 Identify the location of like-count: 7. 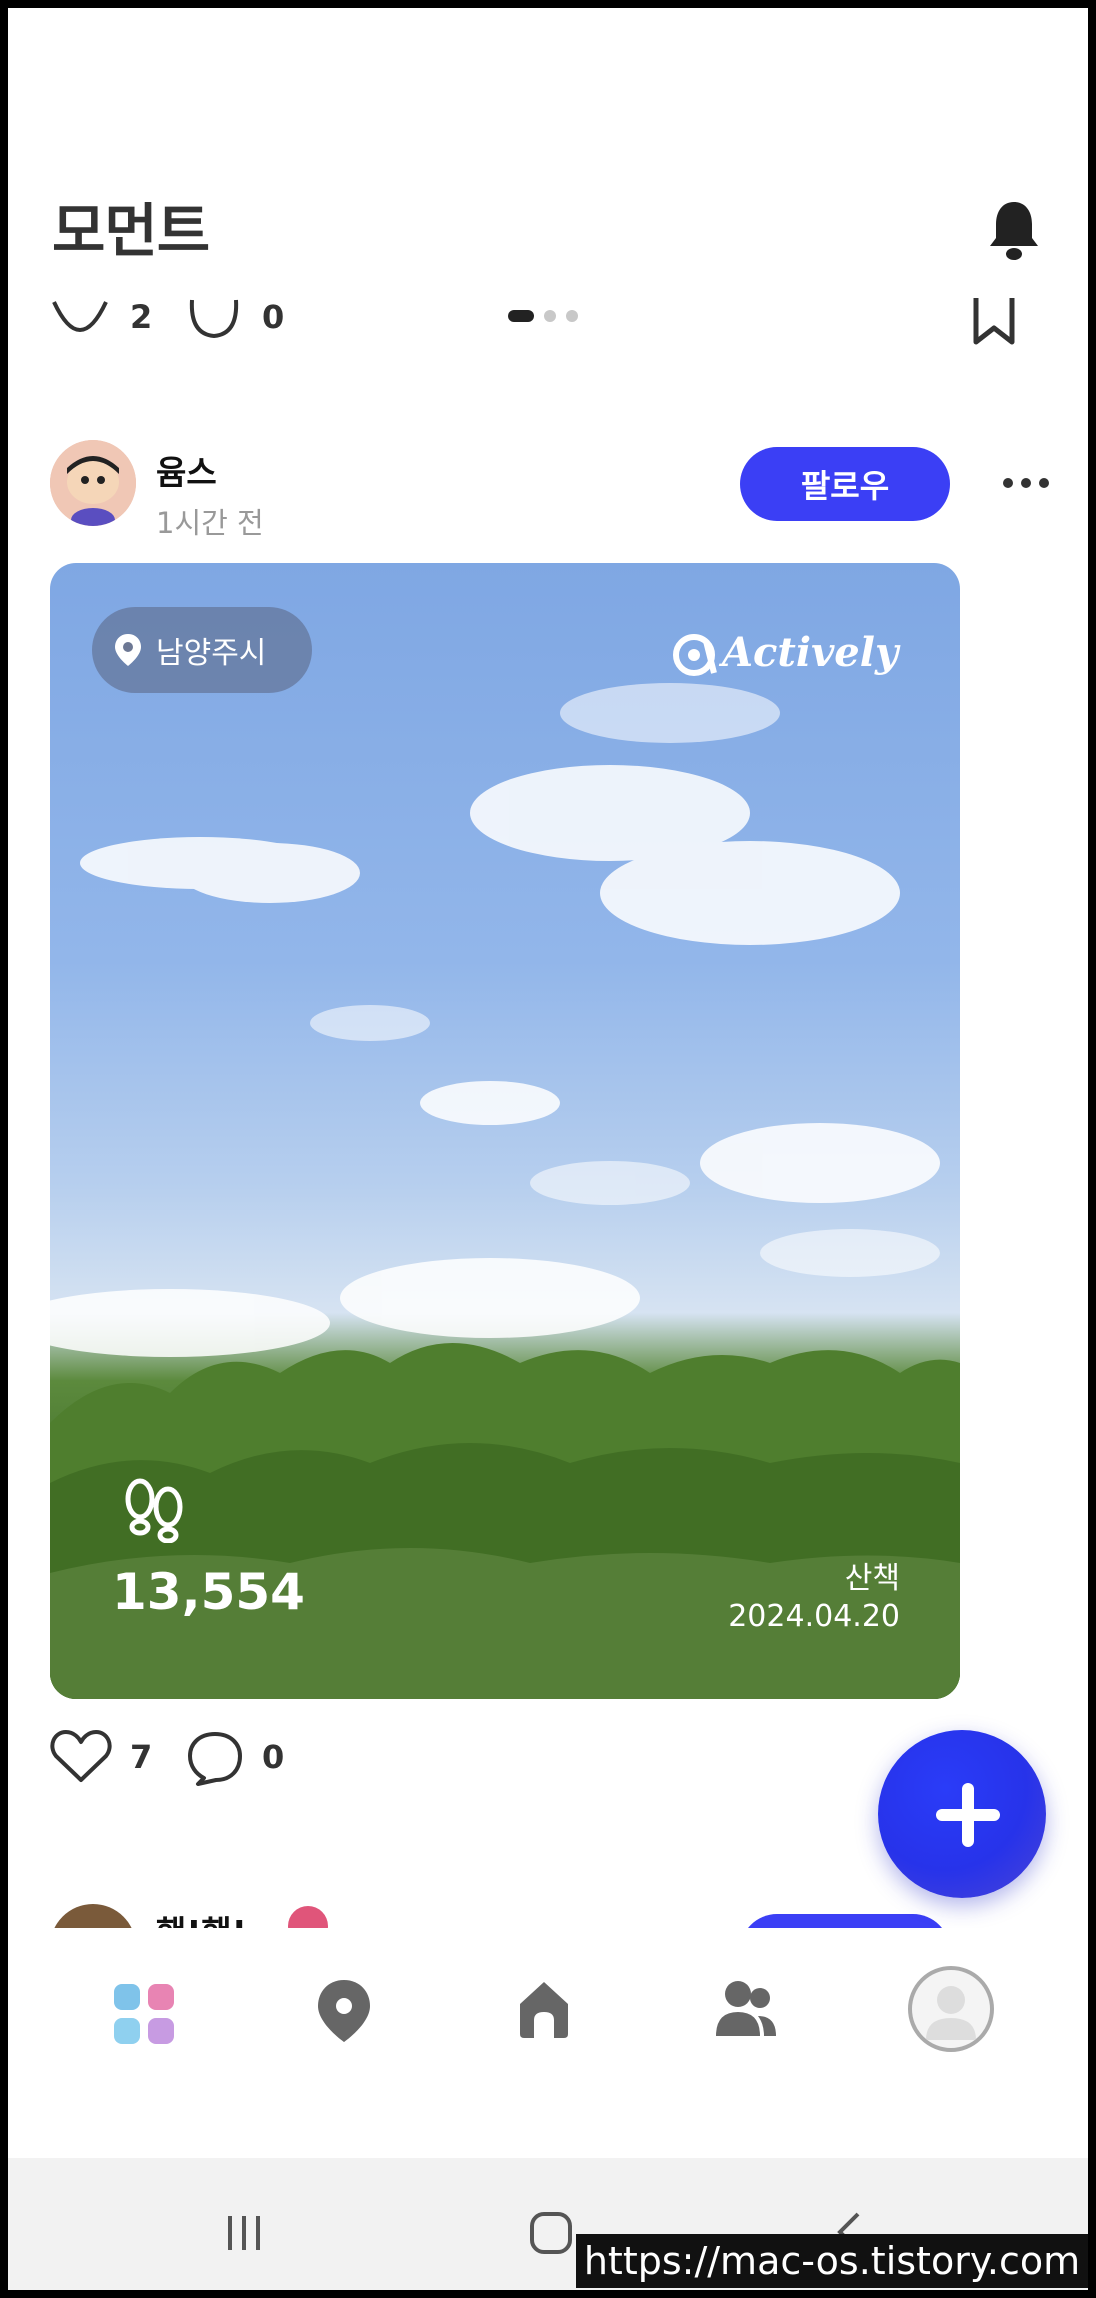
(141, 1757).